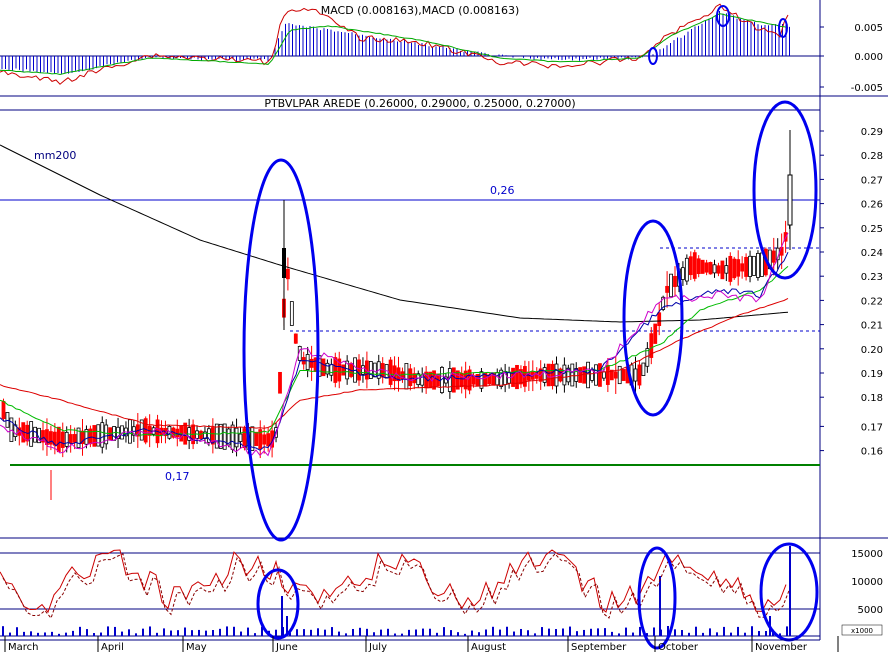 The width and height of the screenshot is (888, 652). What do you see at coordinates (872, 180) in the screenshot?
I see `price-tick-label: 0.27` at bounding box center [872, 180].